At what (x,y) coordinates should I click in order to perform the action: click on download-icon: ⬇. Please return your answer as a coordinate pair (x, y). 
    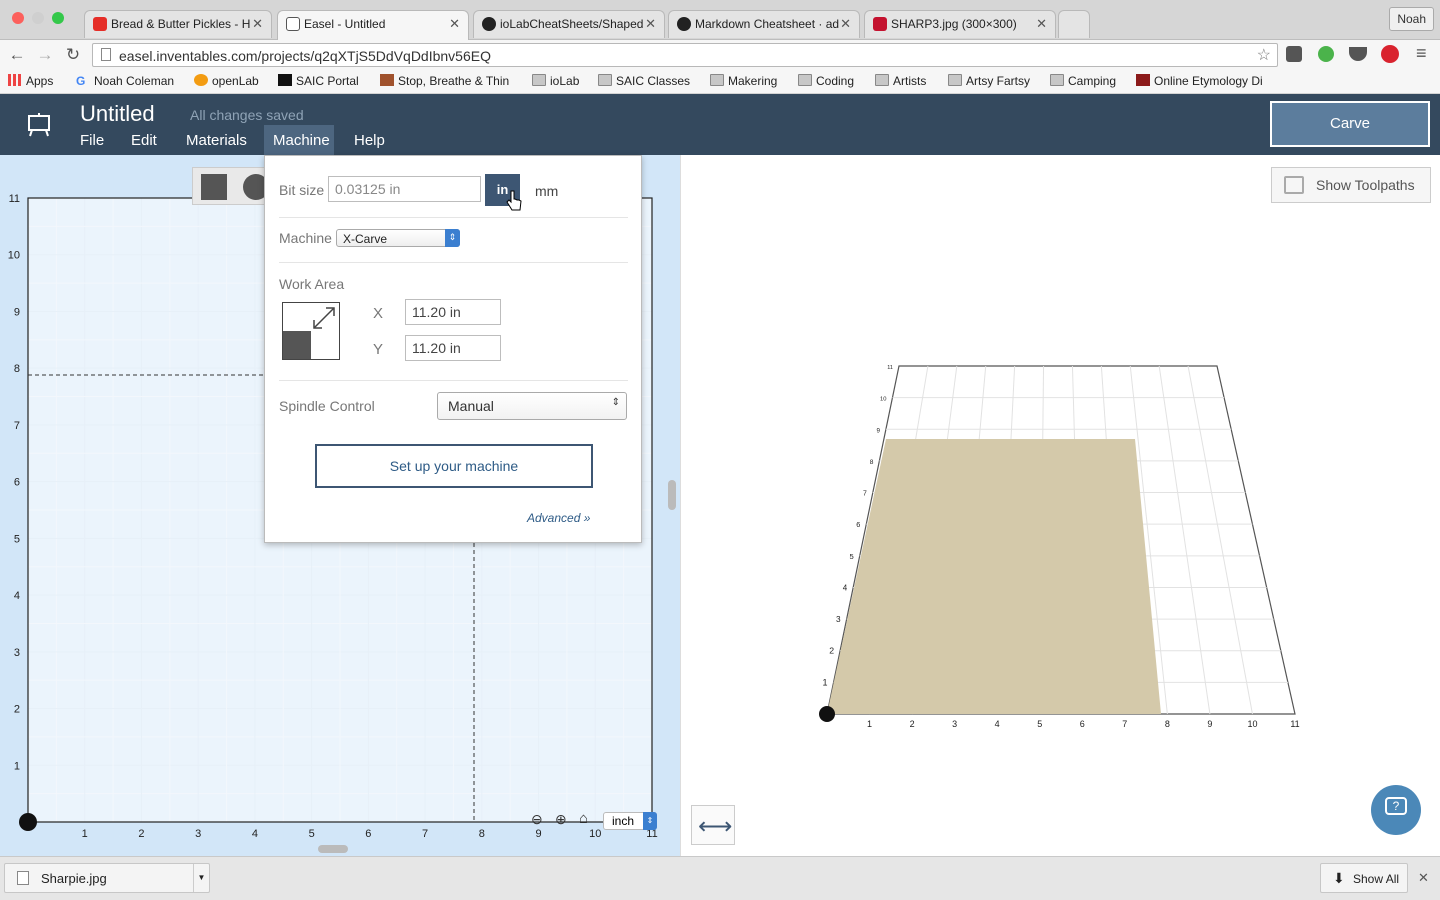
    Looking at the image, I should click on (1339, 878).